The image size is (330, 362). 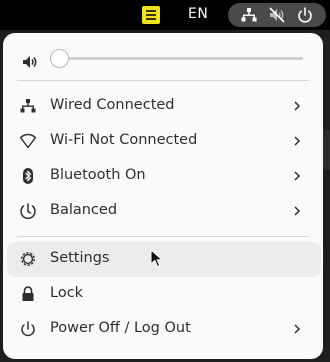 What do you see at coordinates (28, 259) in the screenshot?
I see `gear-icon` at bounding box center [28, 259].